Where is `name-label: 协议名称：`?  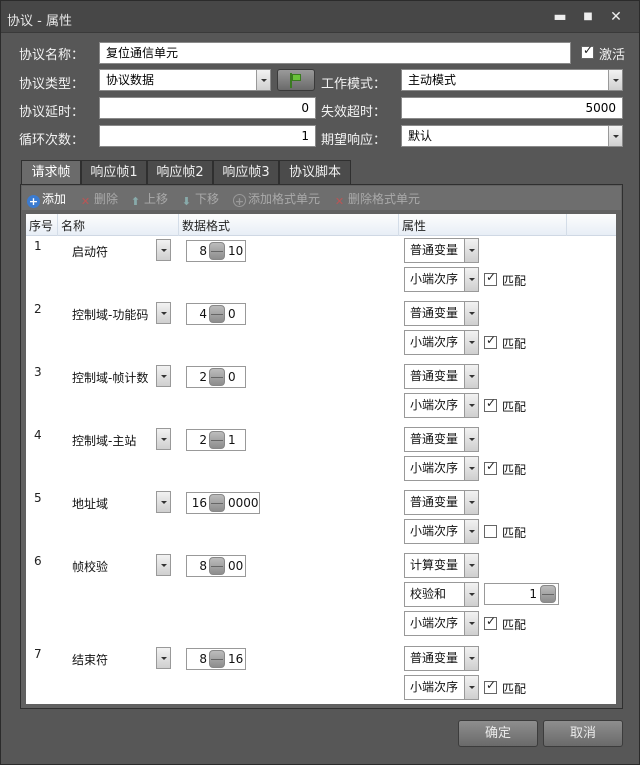
name-label: 协议名称： is located at coordinates (52, 55).